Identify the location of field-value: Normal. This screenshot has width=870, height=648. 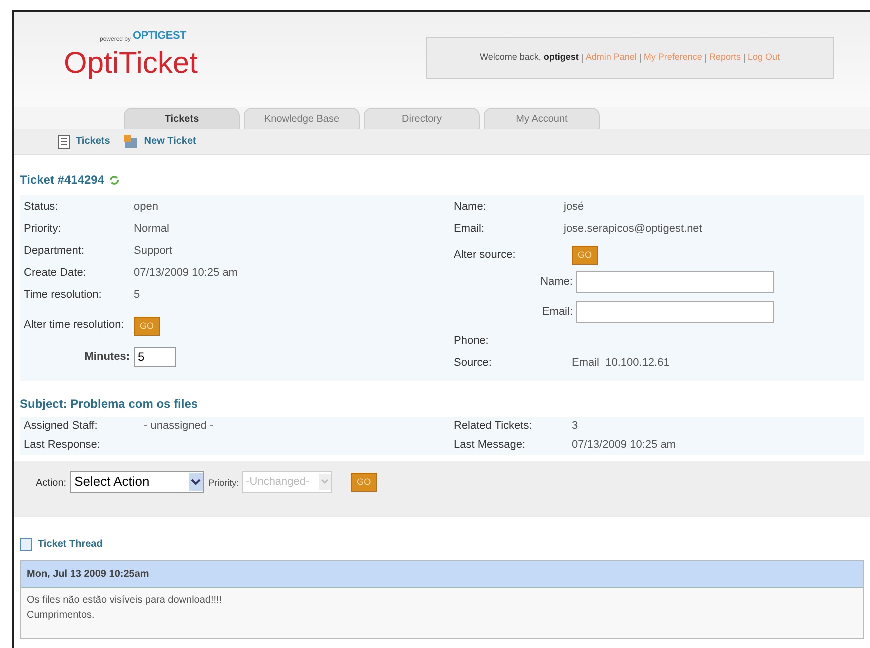
(152, 229).